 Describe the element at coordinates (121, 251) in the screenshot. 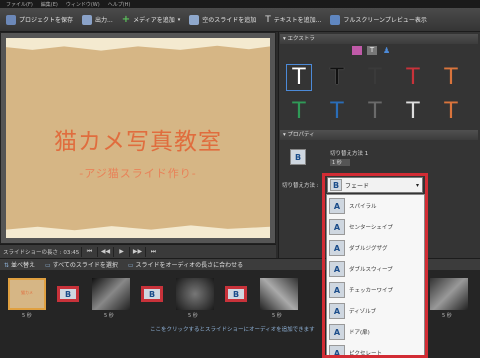

I see `play-icon: ▶` at that location.